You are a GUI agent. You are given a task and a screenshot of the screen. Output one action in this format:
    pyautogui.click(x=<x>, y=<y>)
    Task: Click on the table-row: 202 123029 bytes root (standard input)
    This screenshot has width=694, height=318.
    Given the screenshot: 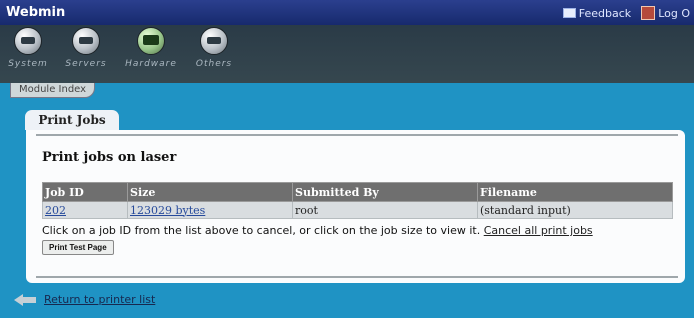 What is the action you would take?
    pyautogui.click(x=357, y=210)
    